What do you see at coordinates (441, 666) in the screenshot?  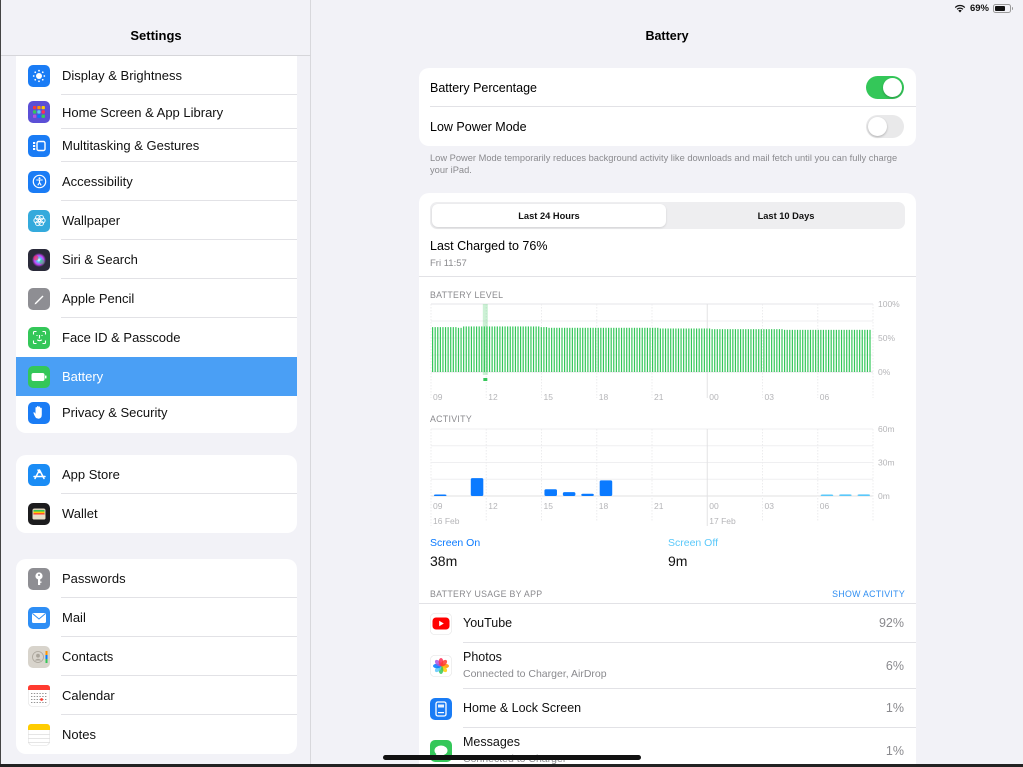 I see `photos-icon` at bounding box center [441, 666].